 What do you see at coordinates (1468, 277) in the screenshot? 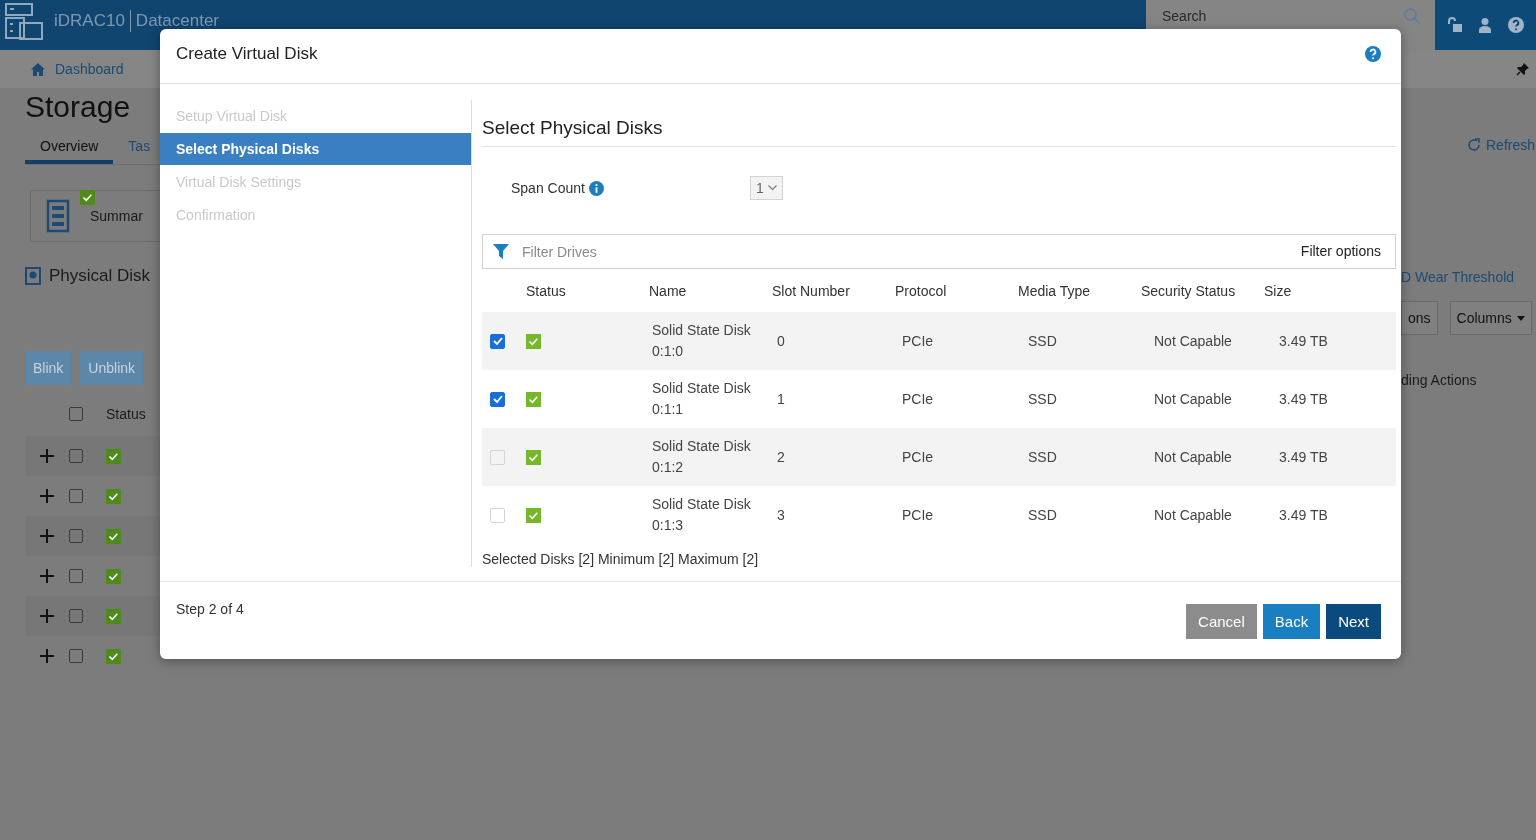
I see `threshold-link: D Wear Threshold` at bounding box center [1468, 277].